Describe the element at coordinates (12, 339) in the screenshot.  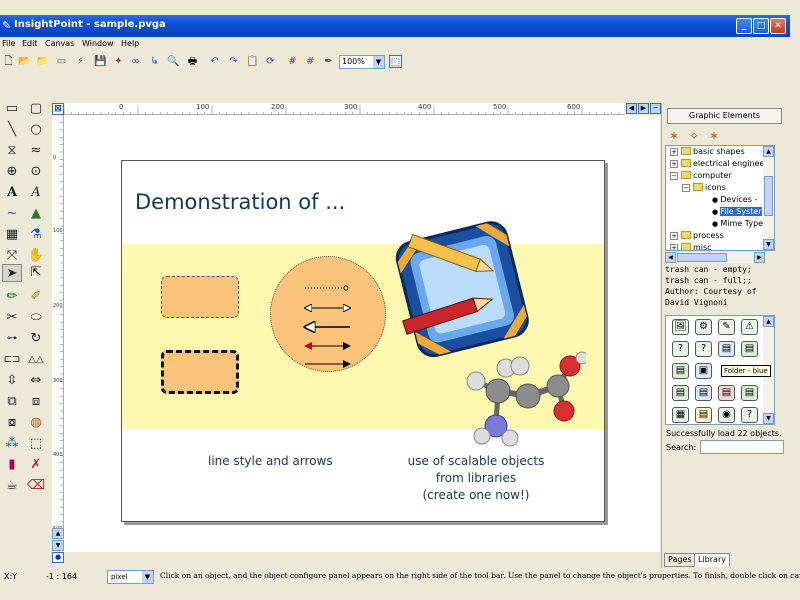
I see `node-connect-icon: ⊶` at that location.